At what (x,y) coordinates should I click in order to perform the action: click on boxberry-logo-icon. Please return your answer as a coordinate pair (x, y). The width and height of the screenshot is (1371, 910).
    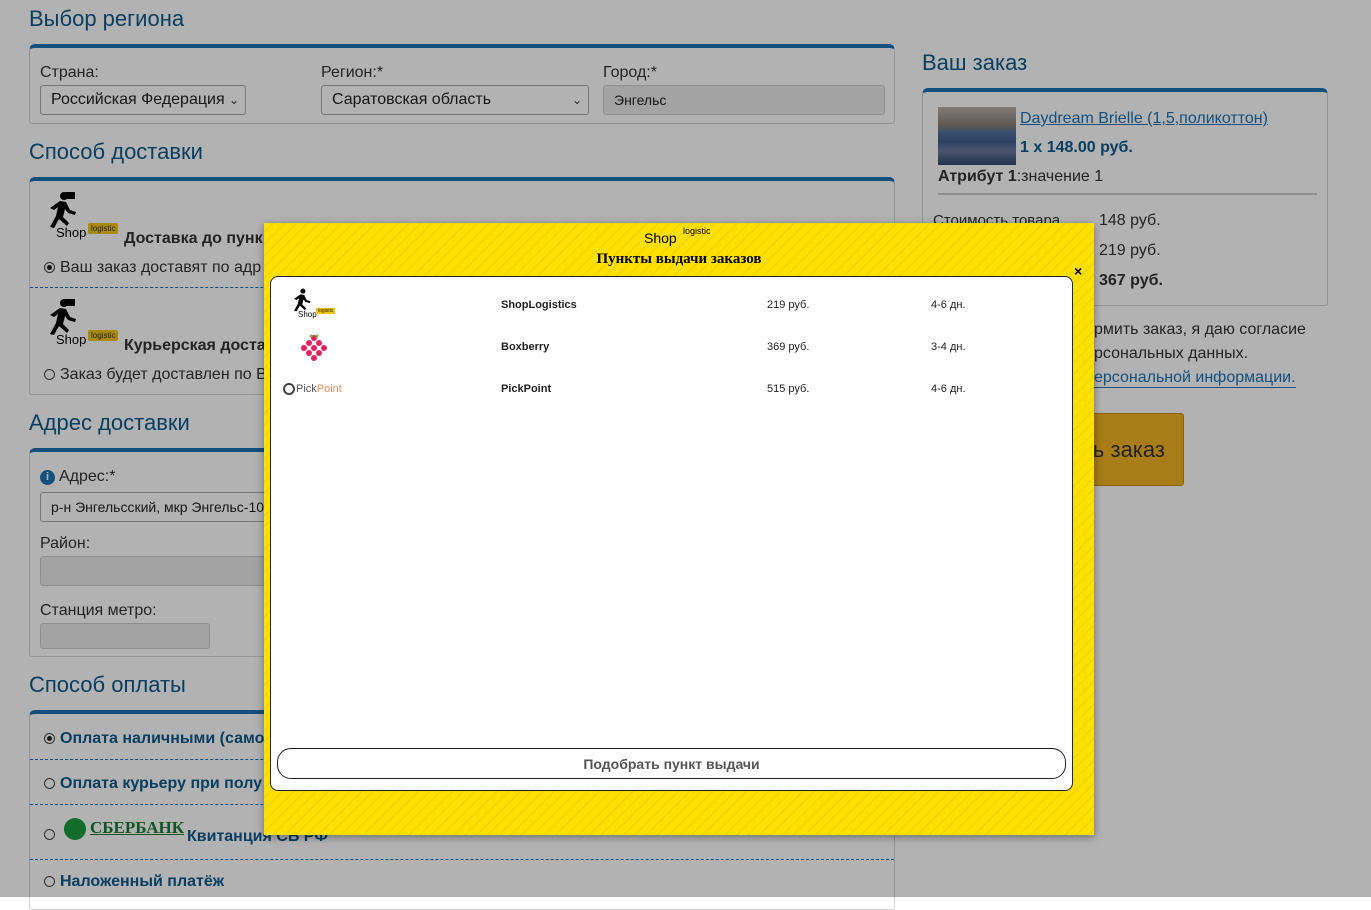
    Looking at the image, I should click on (314, 347).